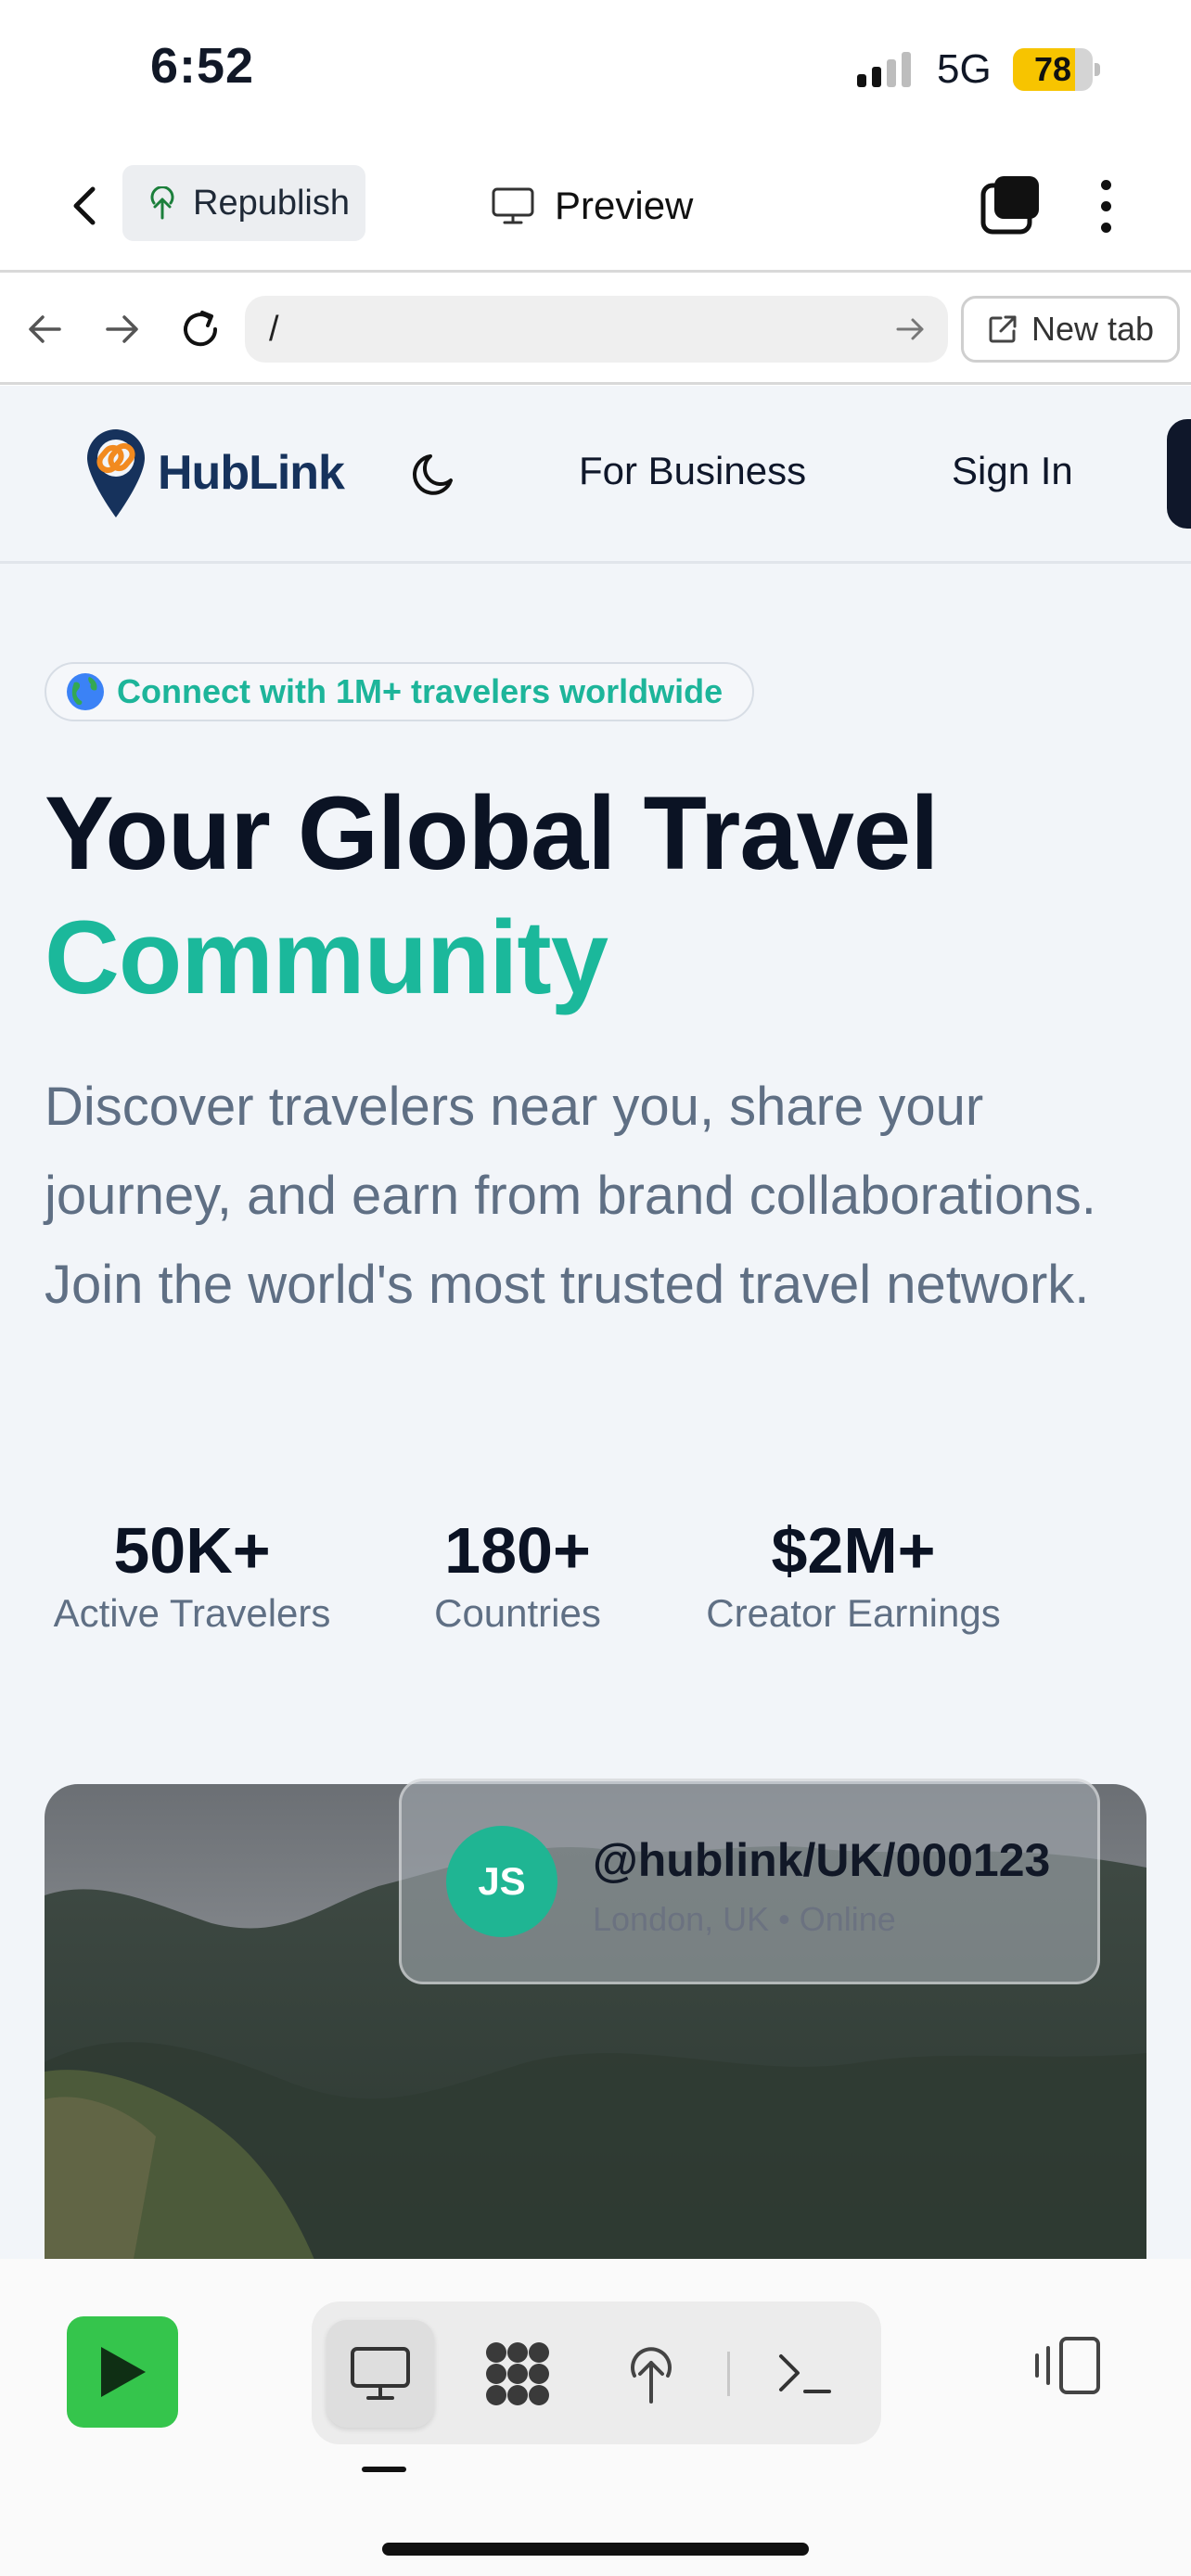 Image resolution: width=1191 pixels, height=2576 pixels. I want to click on grid-icon, so click(517, 2373).